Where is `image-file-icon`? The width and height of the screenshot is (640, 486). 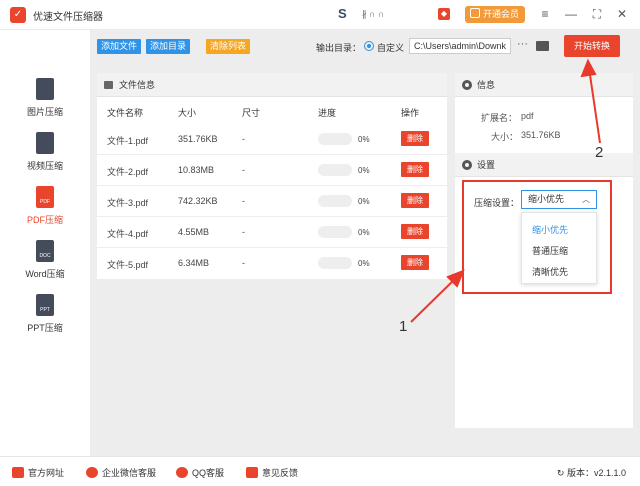
image-file-icon is located at coordinates (45, 89).